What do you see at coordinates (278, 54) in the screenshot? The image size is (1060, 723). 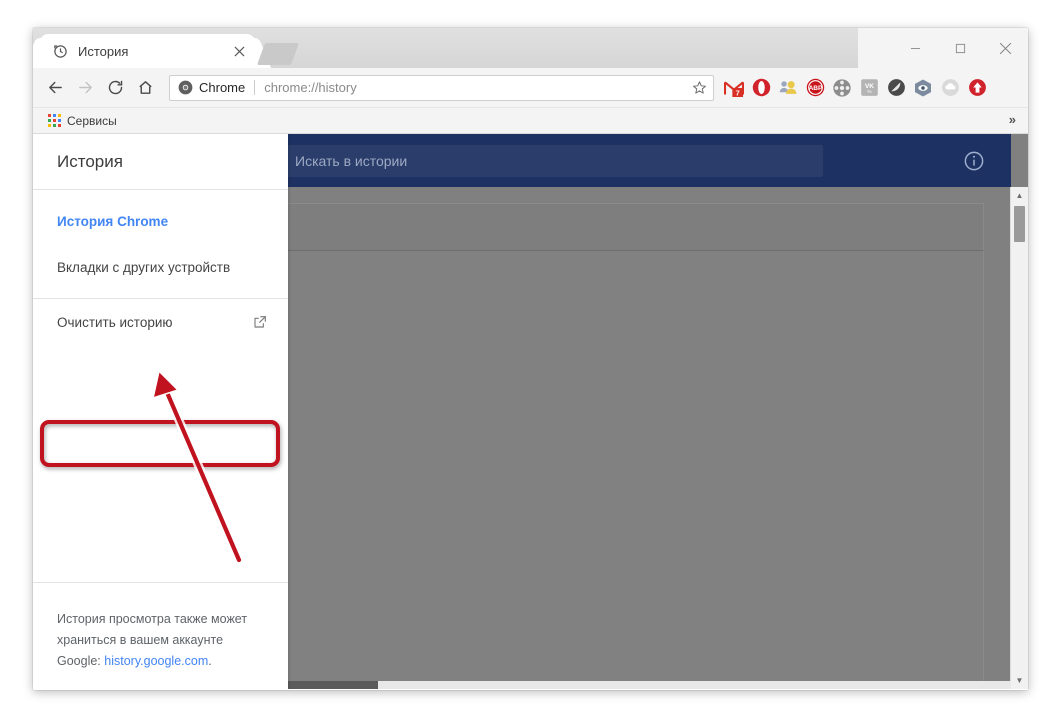 I see `new-tab-button` at bounding box center [278, 54].